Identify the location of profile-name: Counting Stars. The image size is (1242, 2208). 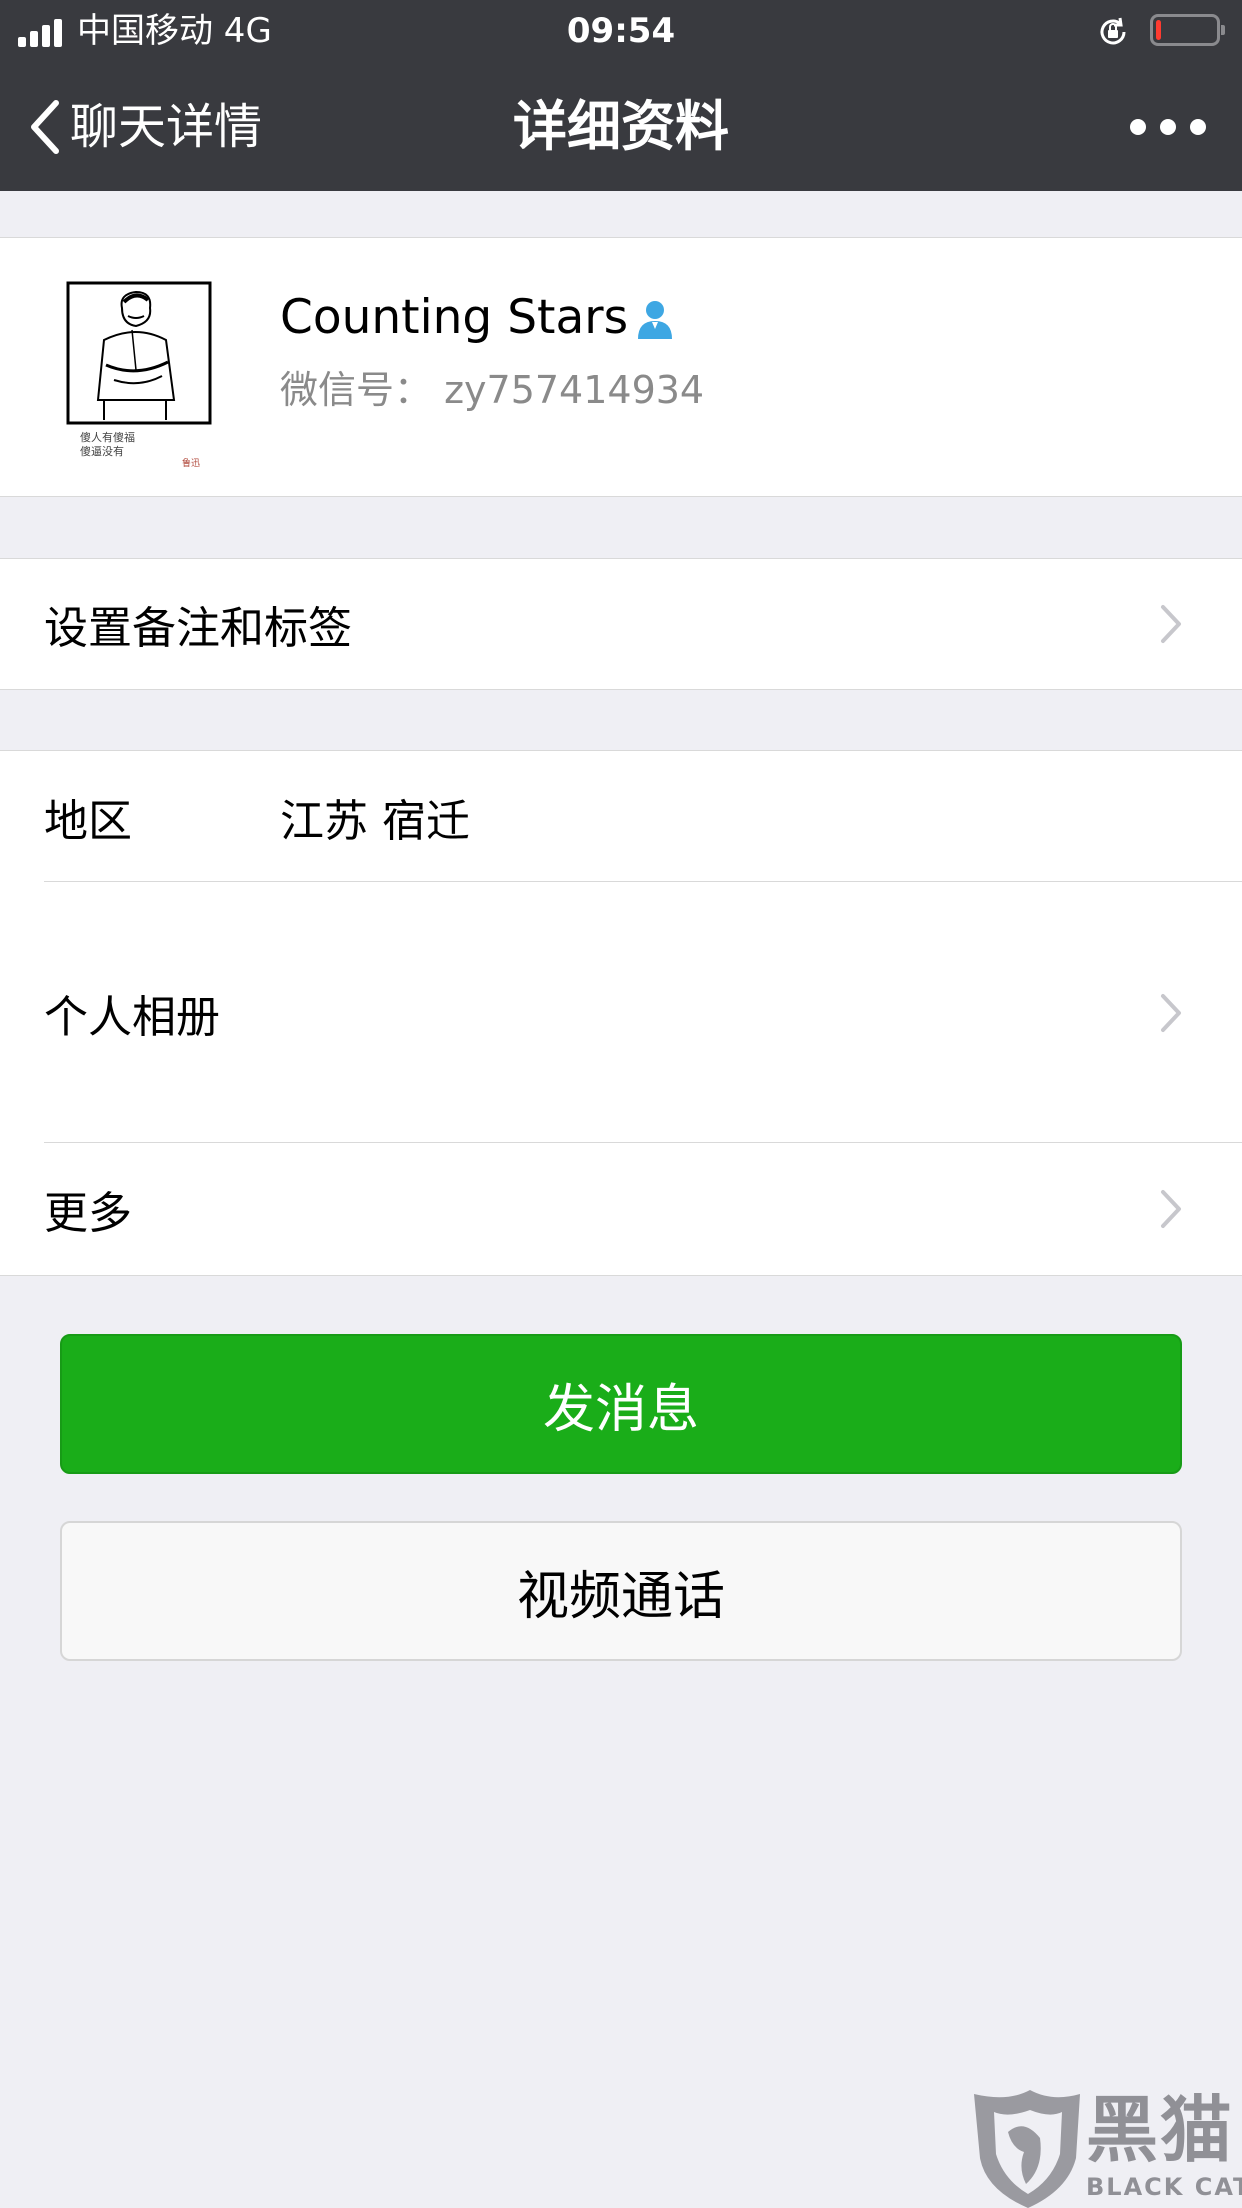
(454, 317).